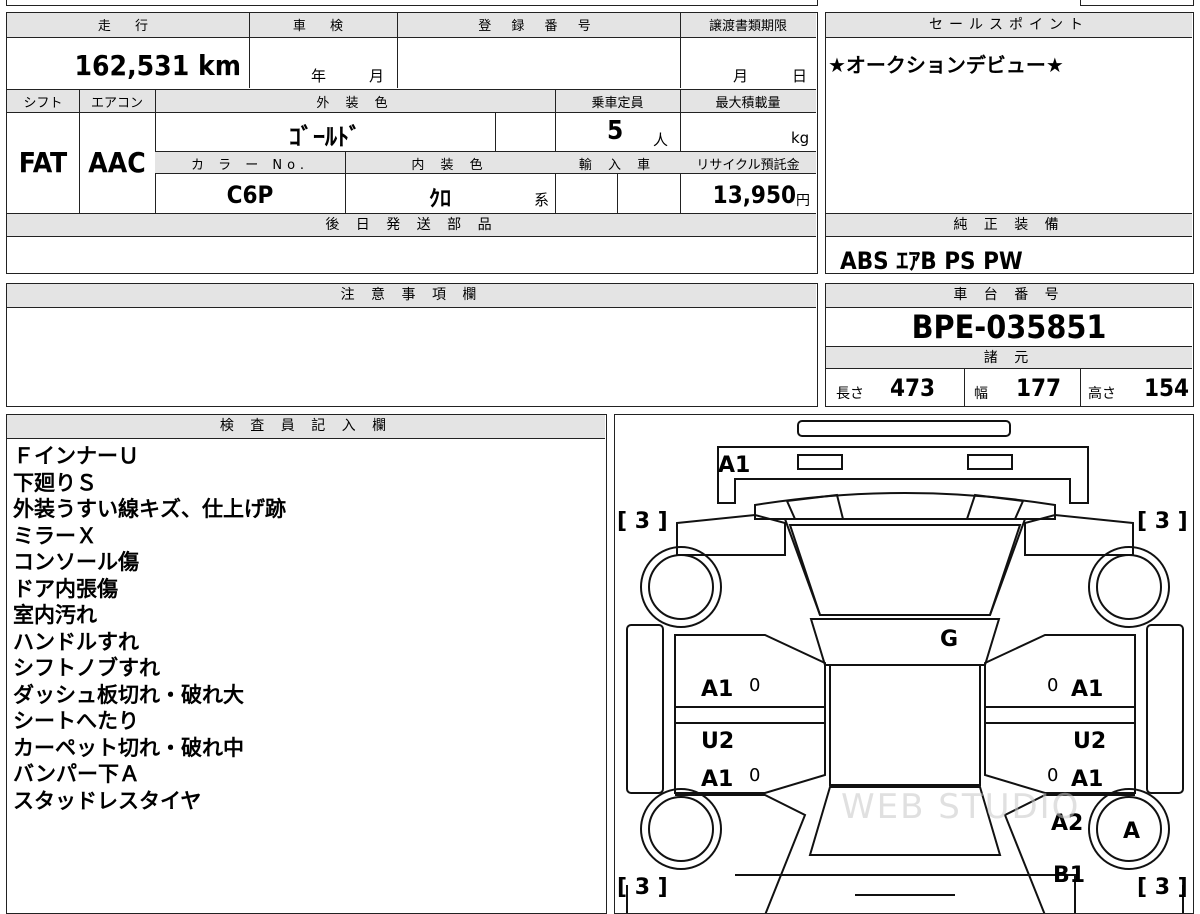  Describe the element at coordinates (55, 615) in the screenshot. I see `note-line: 室内汚れ` at that location.